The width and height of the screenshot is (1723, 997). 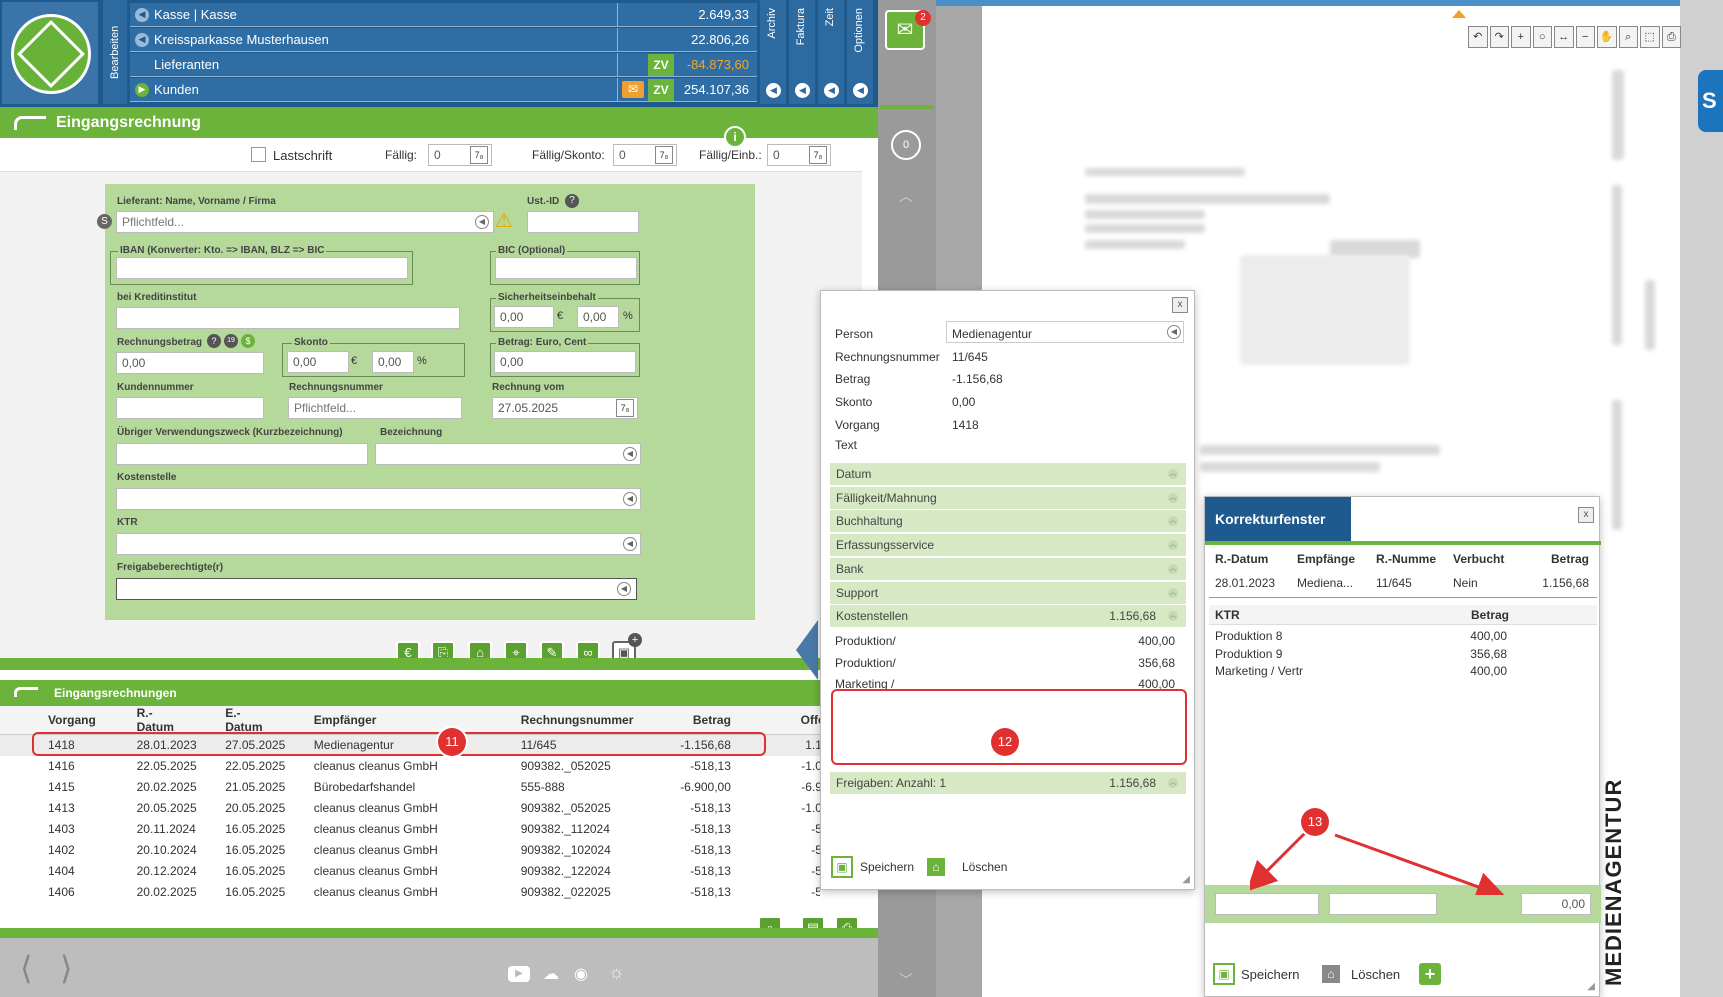 What do you see at coordinates (598, 317) in the screenshot?
I see `sicherheit-pct-input` at bounding box center [598, 317].